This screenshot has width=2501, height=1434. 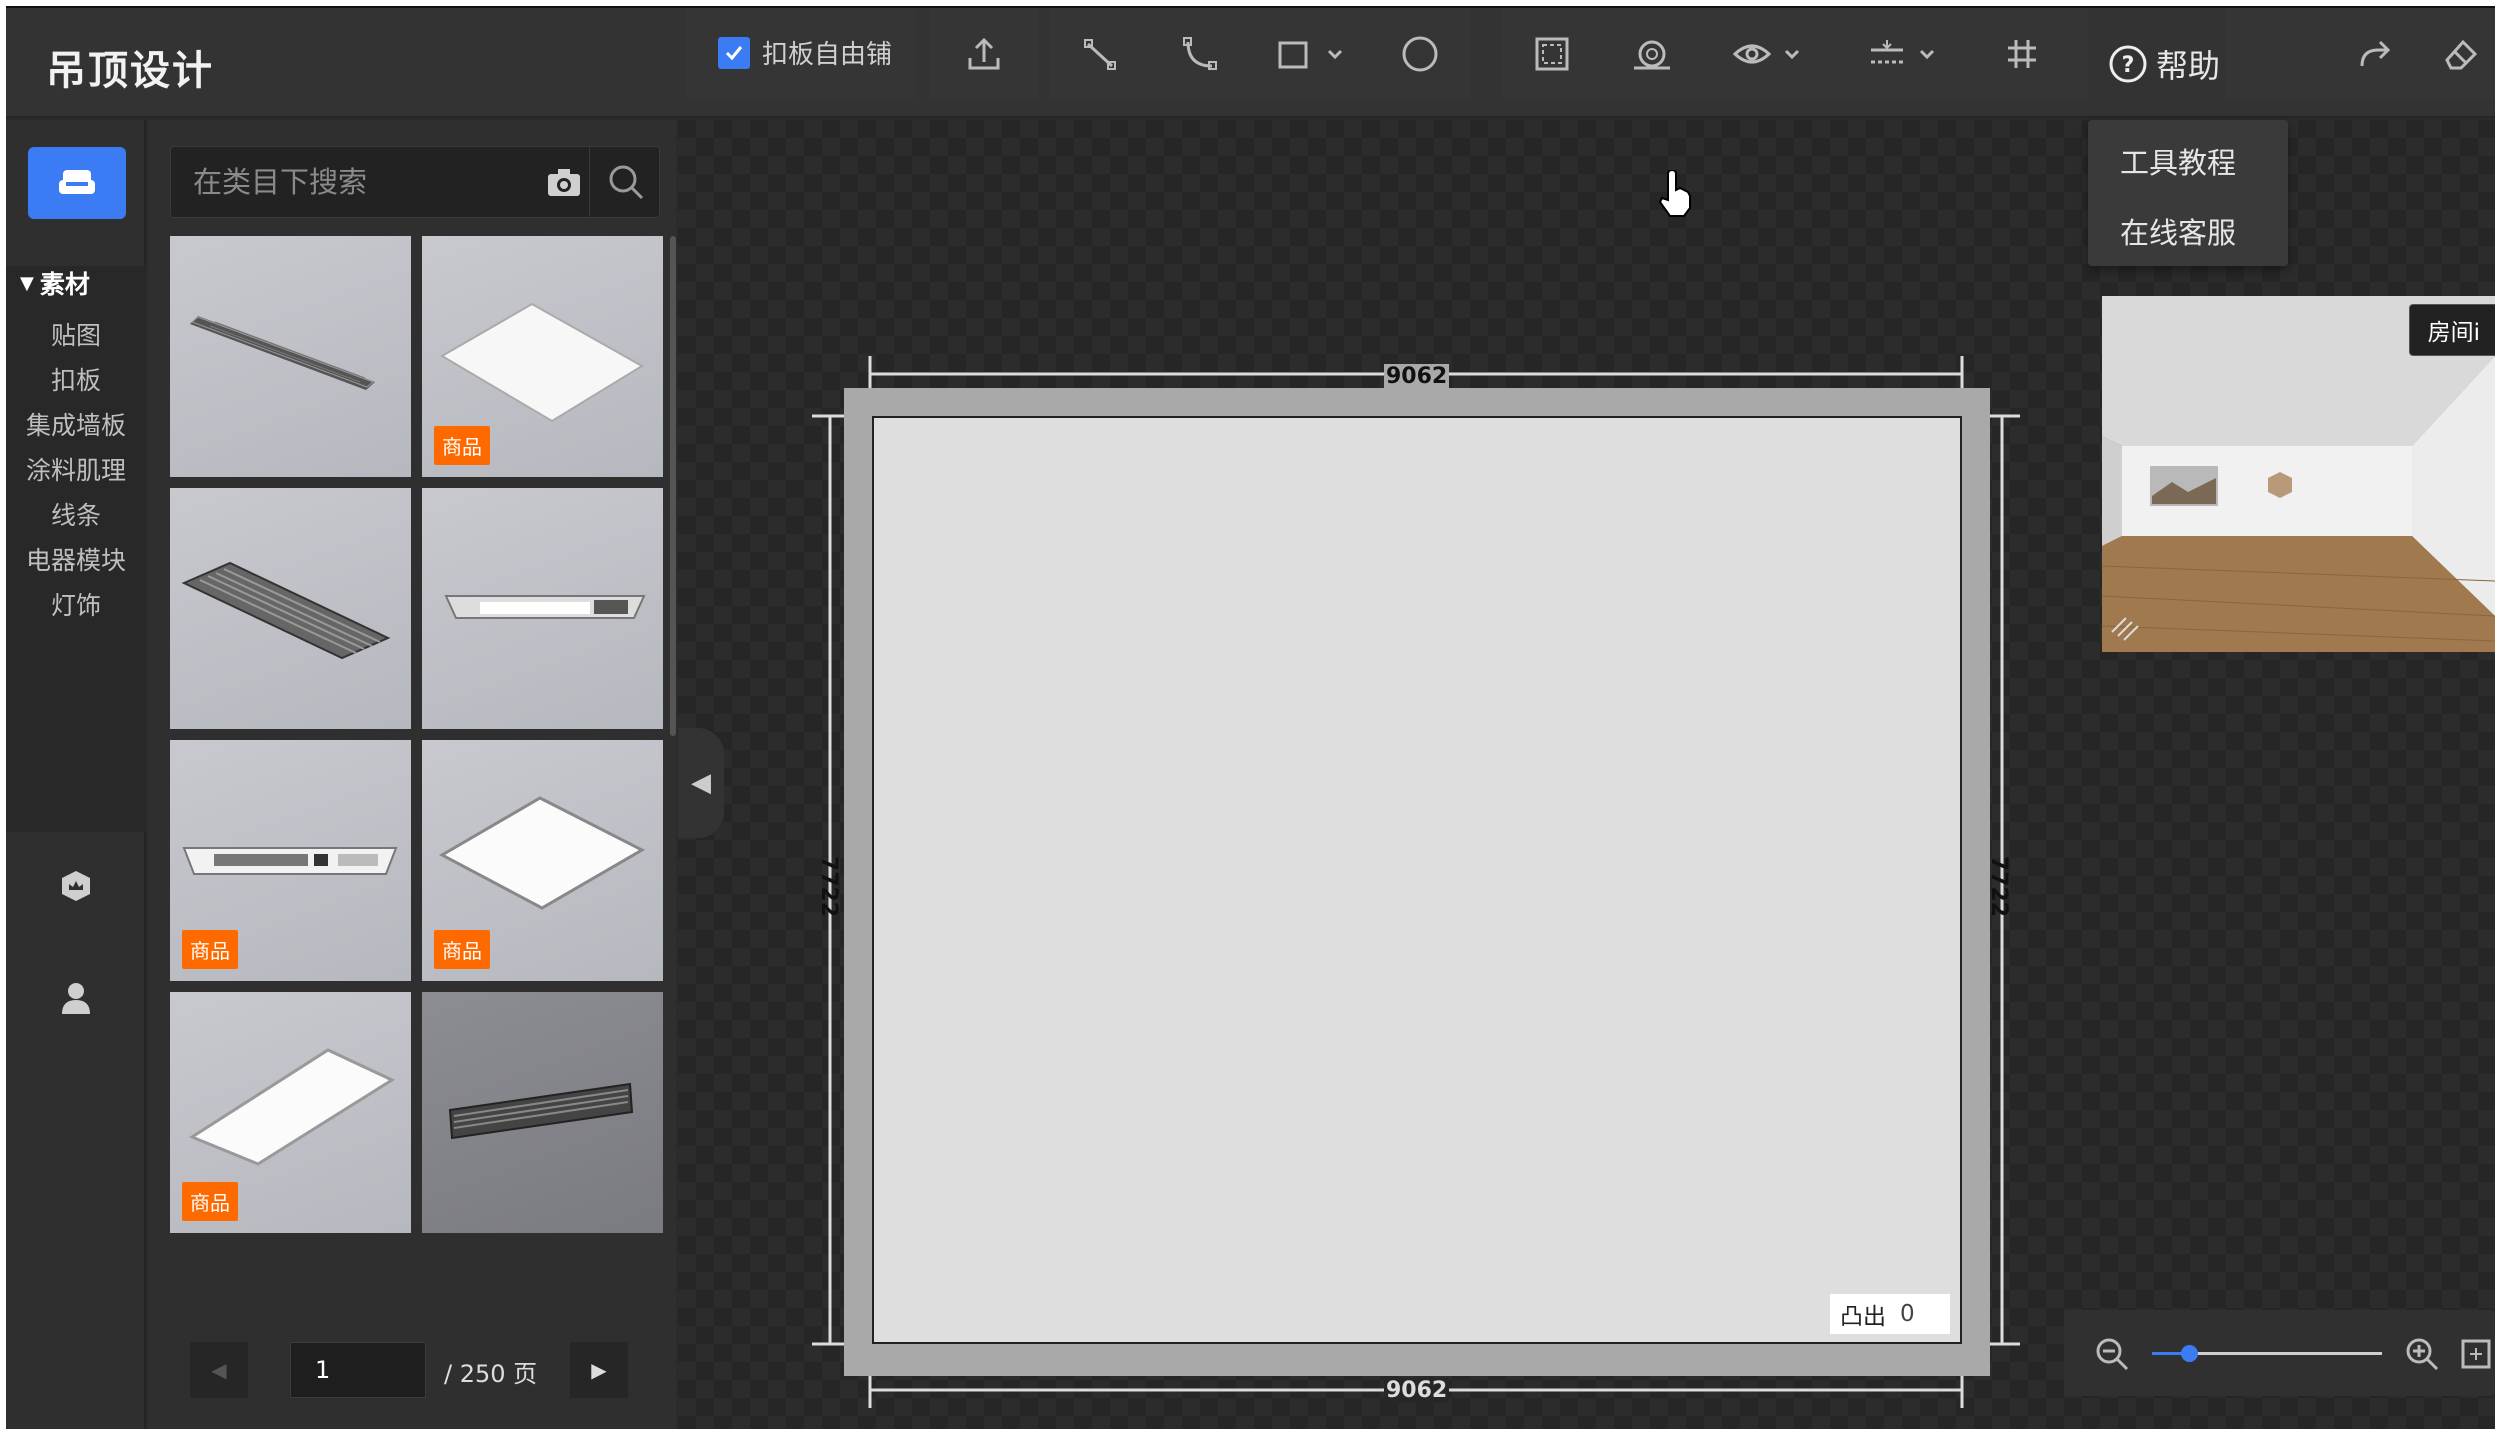 I want to click on hand-cursor-icon, so click(x=1674, y=193).